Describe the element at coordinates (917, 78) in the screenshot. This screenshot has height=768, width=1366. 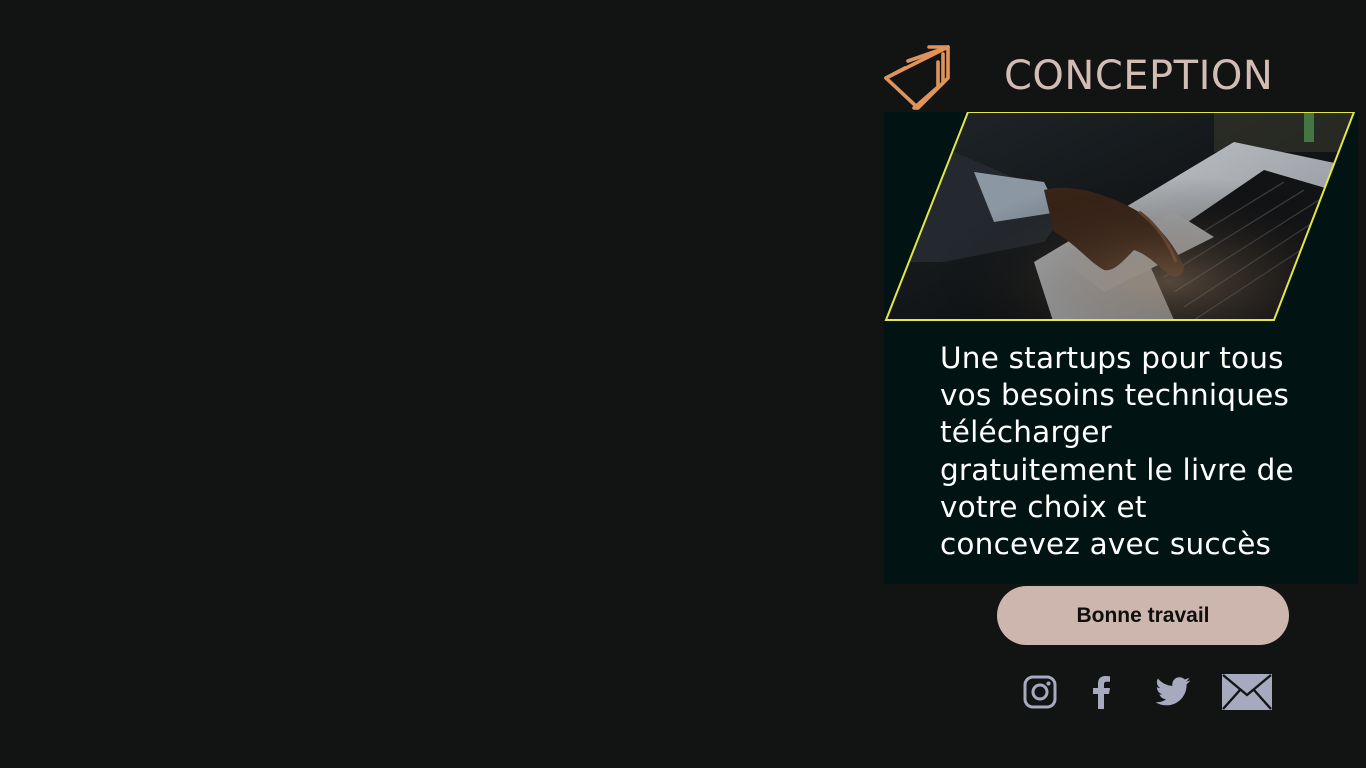
I see `logo-icon` at that location.